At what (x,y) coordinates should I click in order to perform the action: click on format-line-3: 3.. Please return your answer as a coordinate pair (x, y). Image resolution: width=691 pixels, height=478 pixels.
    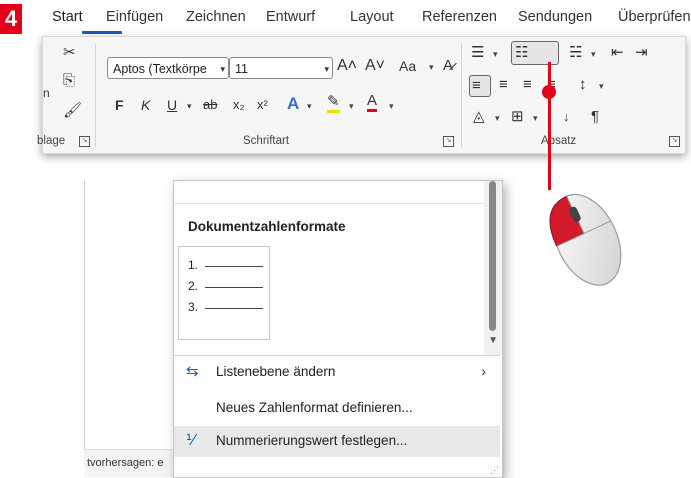
    Looking at the image, I should click on (193, 307).